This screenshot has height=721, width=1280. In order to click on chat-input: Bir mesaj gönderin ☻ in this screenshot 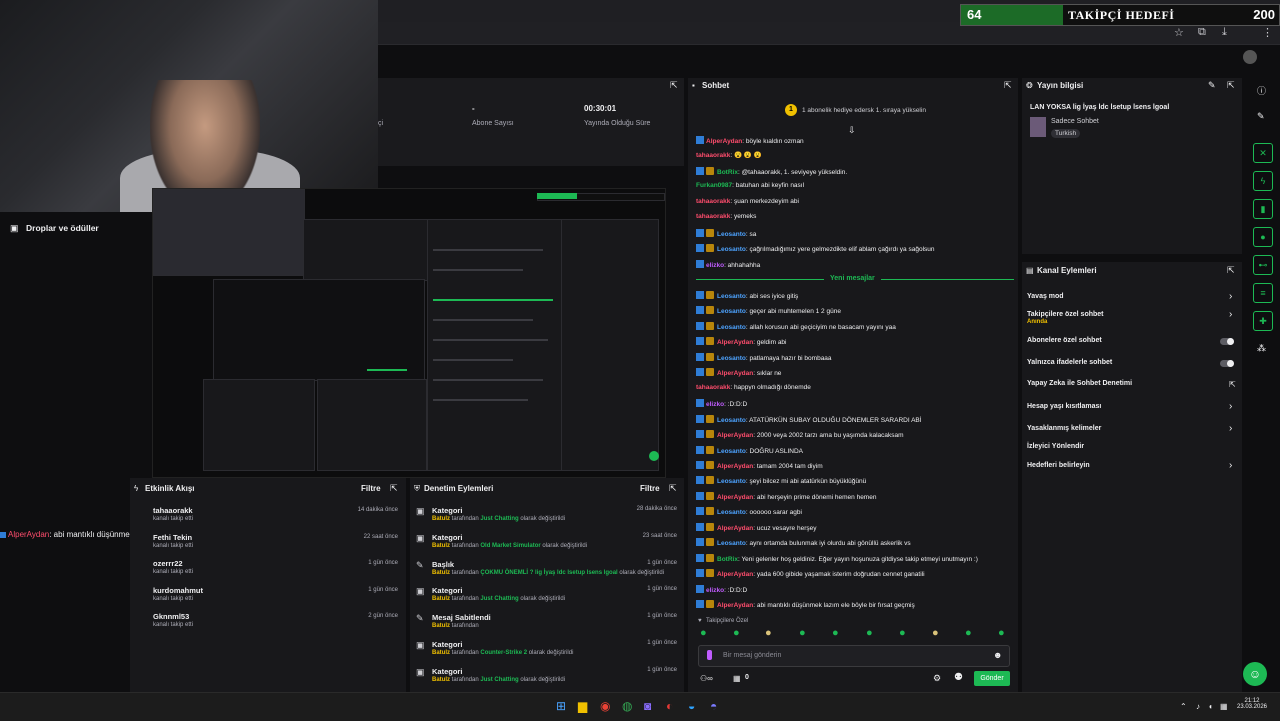, I will do `click(854, 656)`.